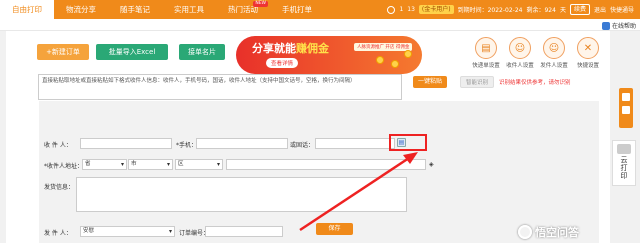  I want to click on printer-icon, so click(624, 149).